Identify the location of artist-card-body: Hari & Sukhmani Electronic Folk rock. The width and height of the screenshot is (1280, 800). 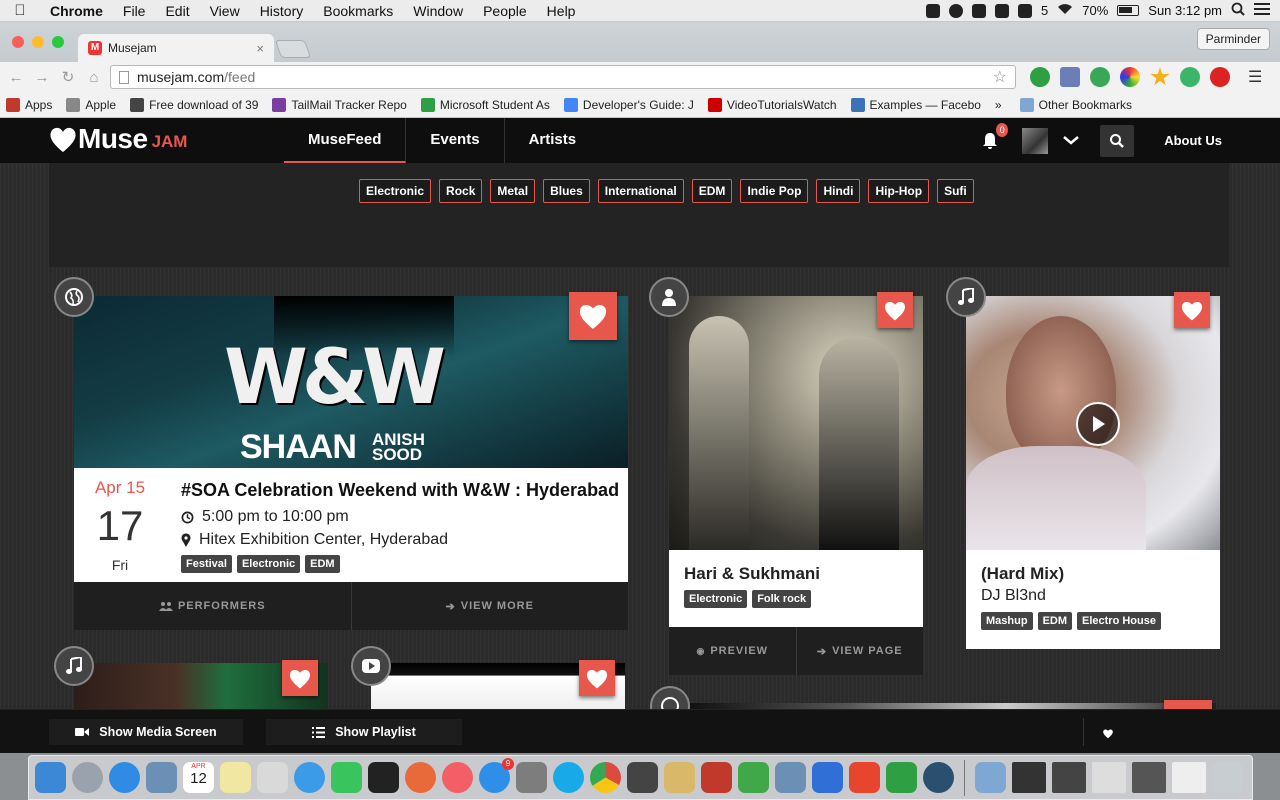
(796, 588).